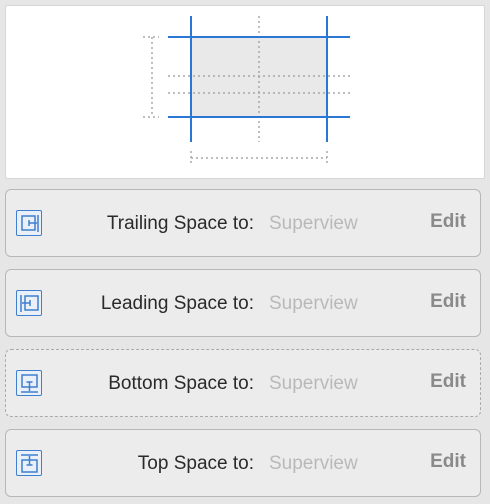 The height and width of the screenshot is (504, 490). I want to click on constraint-row-trailing: Trailing Space to: Superview Edit, so click(243, 223).